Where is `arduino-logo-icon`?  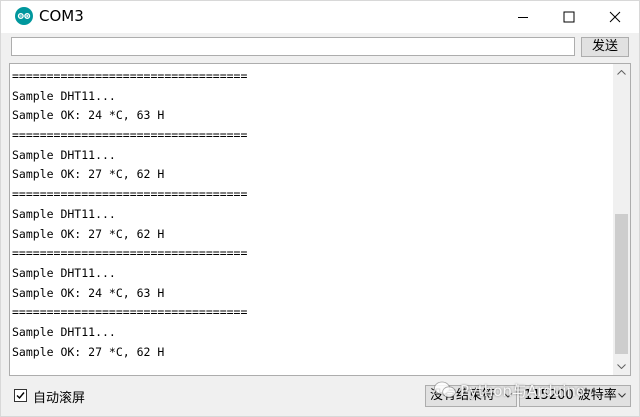 arduino-logo-icon is located at coordinates (24, 16).